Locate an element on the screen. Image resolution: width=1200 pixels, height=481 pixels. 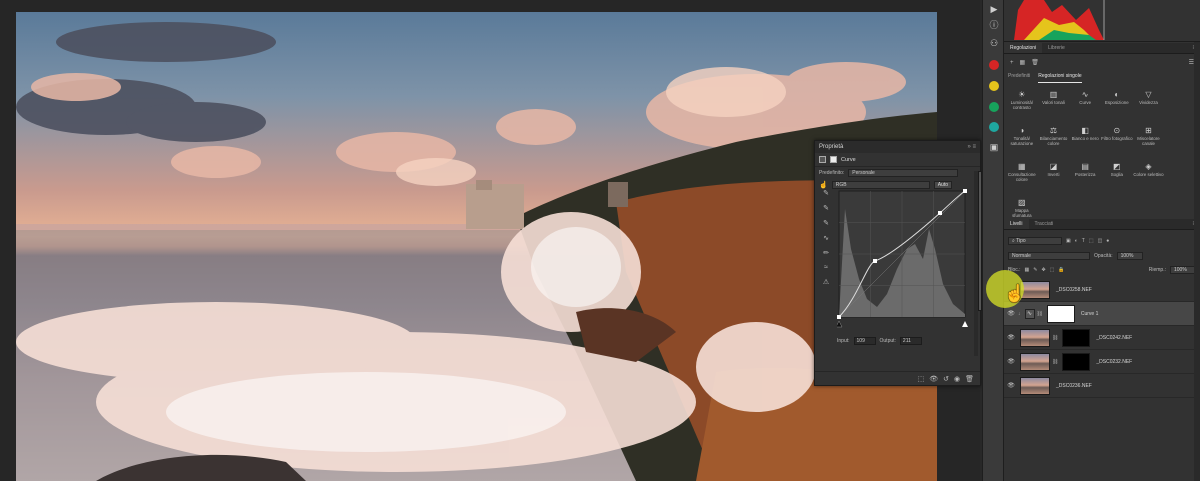
view-previous-icon: 👁 is located at coordinates (933, 379).